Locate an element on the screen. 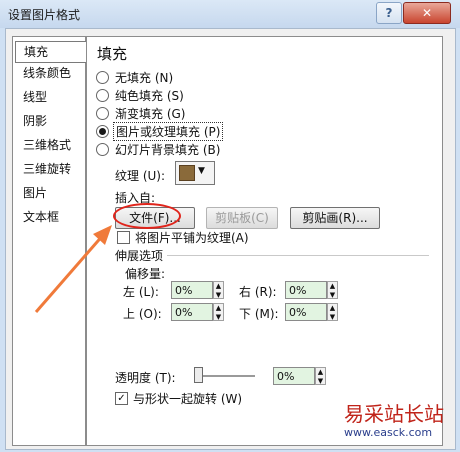 This screenshot has height=452, width=460. radio-picture-fill is located at coordinates (102, 131).